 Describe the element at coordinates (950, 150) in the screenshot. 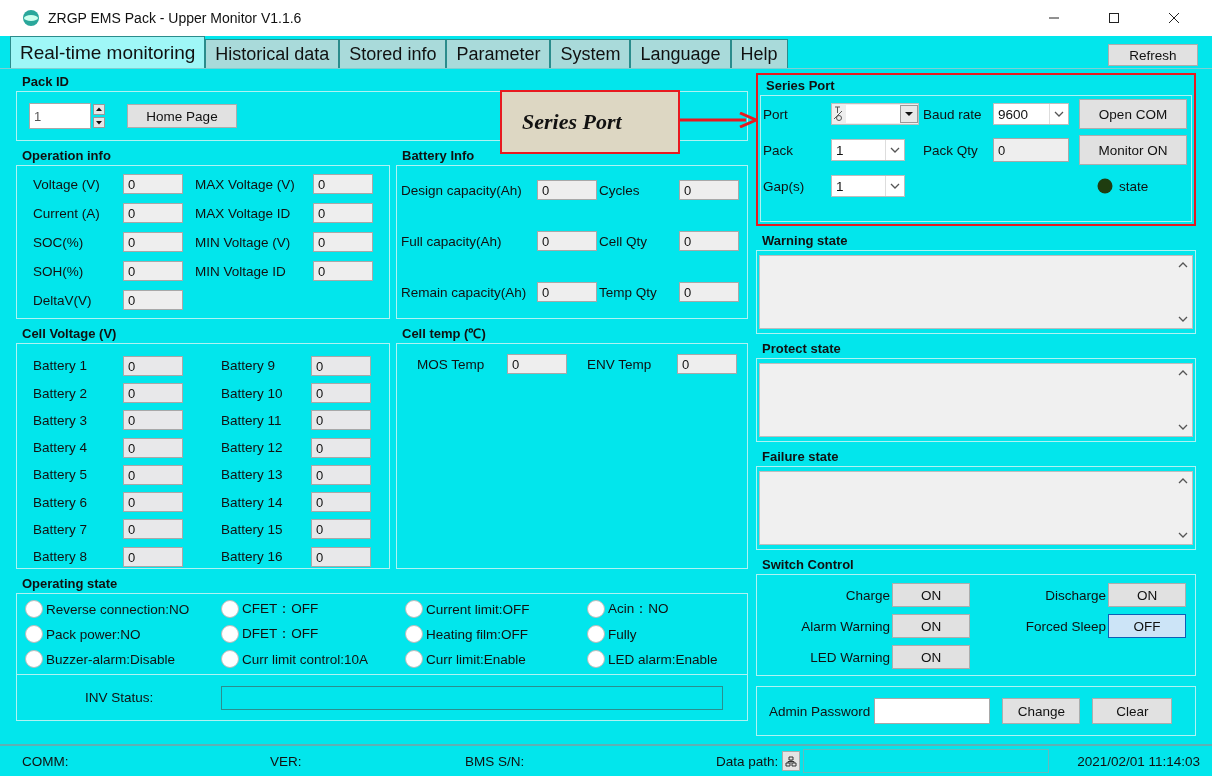

I see `field-label: Pack Qty` at that location.